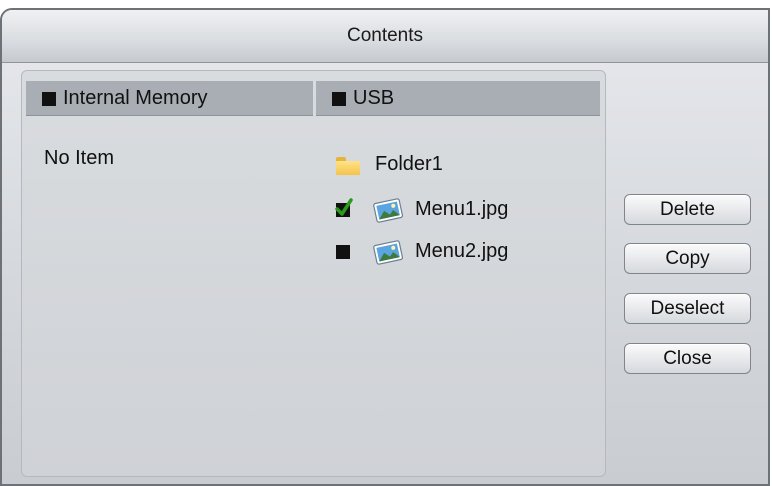 The image size is (772, 486). Describe the element at coordinates (348, 166) in the screenshot. I see `folder-icon` at that location.